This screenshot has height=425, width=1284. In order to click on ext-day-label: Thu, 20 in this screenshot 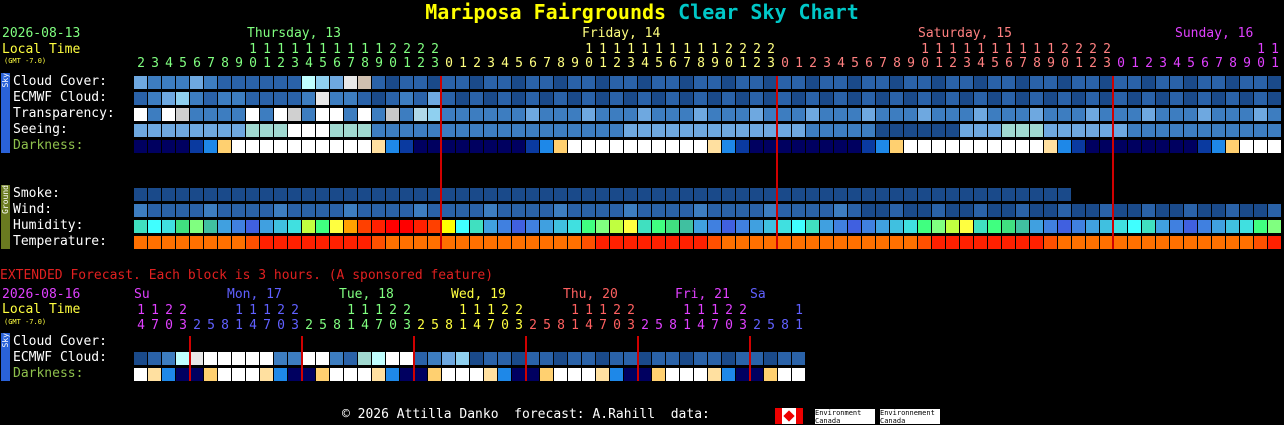, I will do `click(590, 294)`.